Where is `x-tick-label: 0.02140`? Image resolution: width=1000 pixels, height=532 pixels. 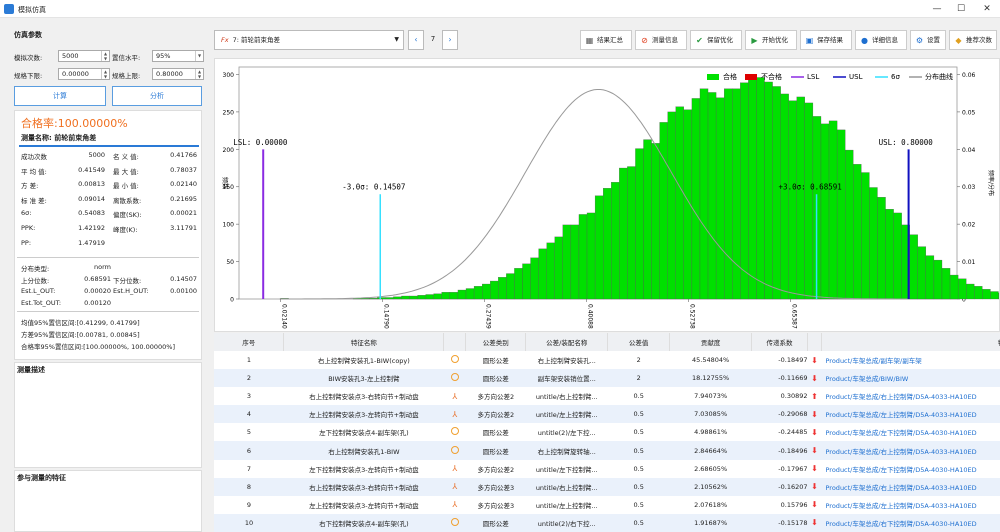
x-tick-label: 0.02140 is located at coordinates (283, 316).